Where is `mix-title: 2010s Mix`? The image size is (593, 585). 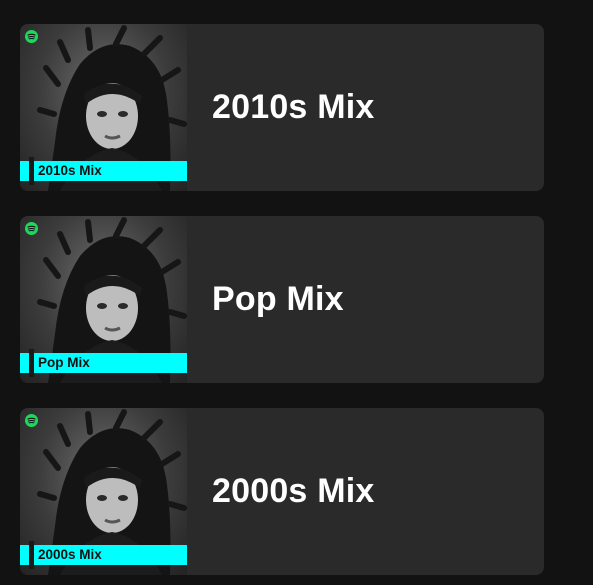 mix-title: 2010s Mix is located at coordinates (293, 107).